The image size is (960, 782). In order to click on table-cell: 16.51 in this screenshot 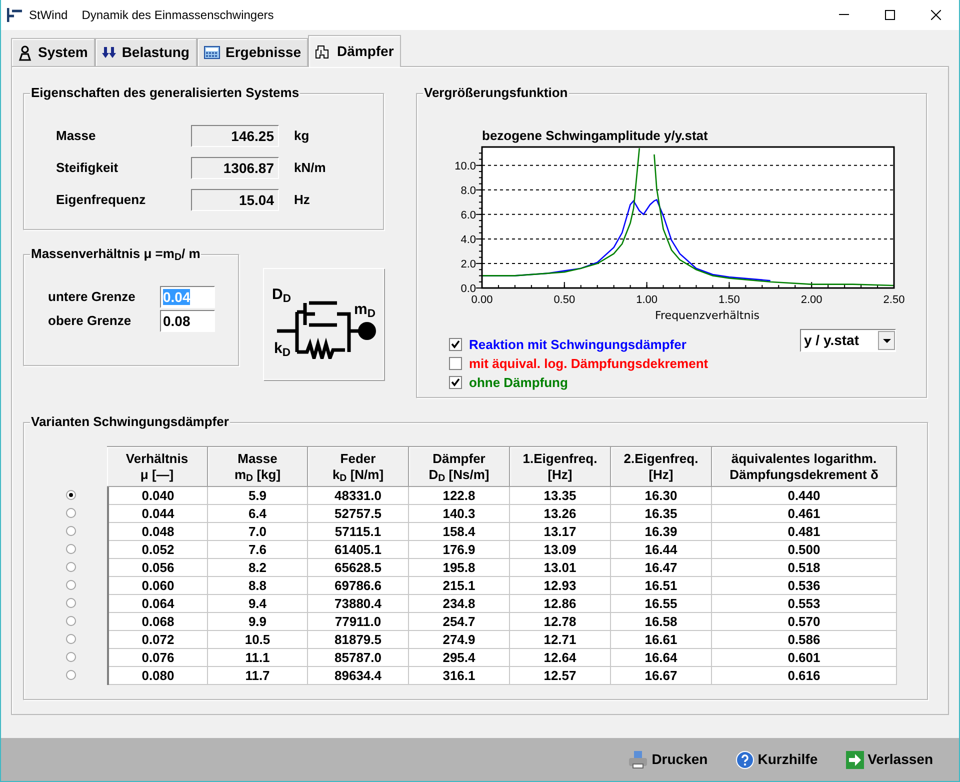, I will do `click(661, 586)`.